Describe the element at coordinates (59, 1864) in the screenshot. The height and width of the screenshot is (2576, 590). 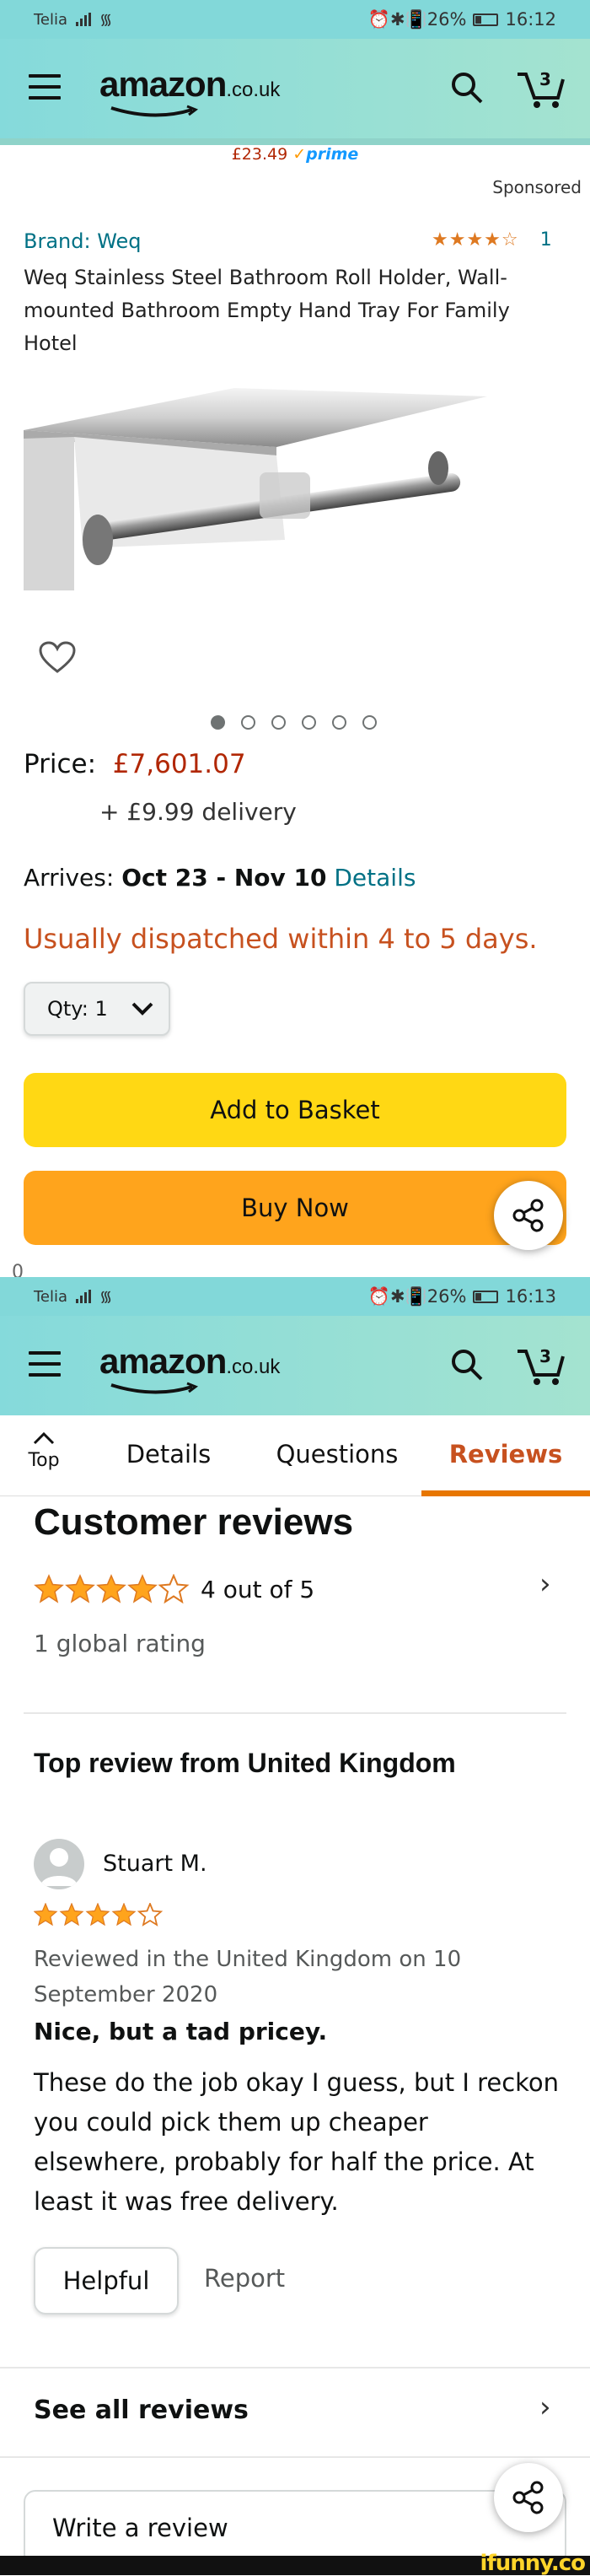
I see `reviewer-avatar` at that location.